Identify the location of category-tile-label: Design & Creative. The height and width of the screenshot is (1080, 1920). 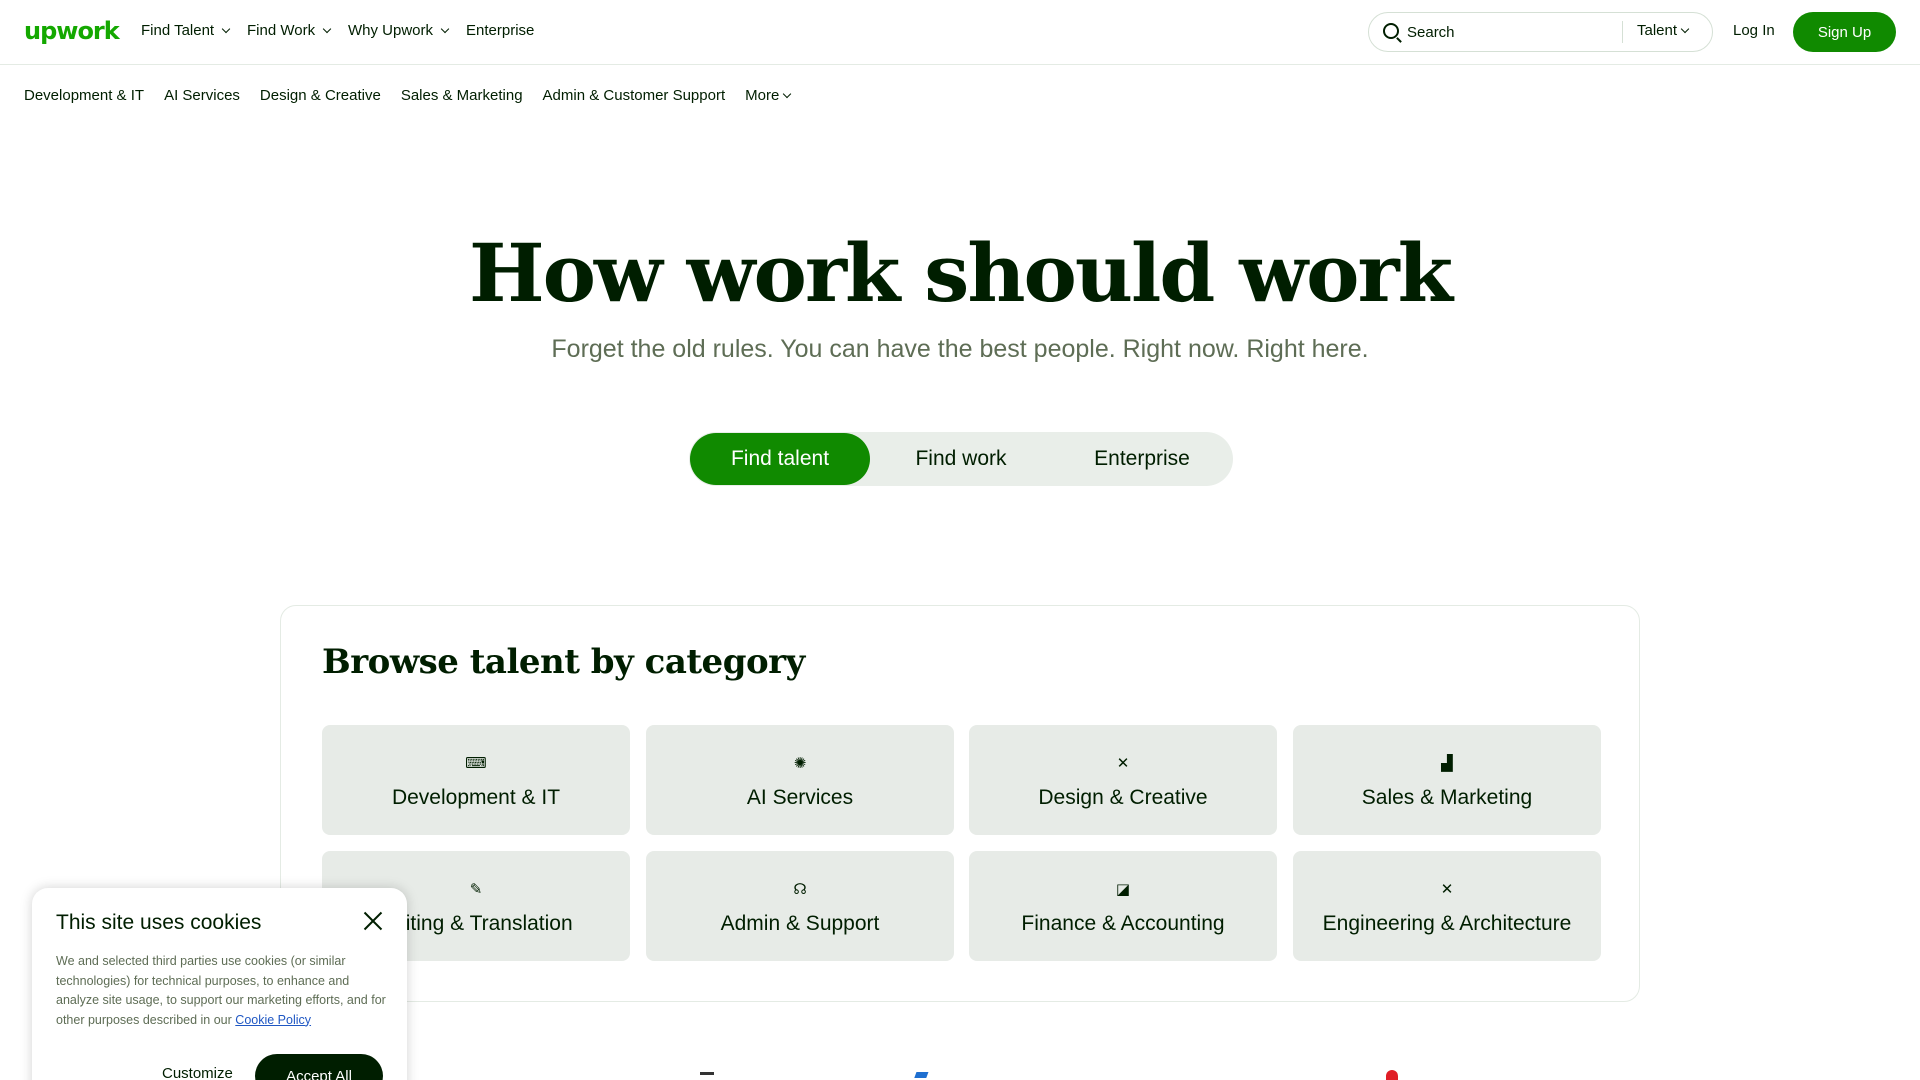
(1123, 797).